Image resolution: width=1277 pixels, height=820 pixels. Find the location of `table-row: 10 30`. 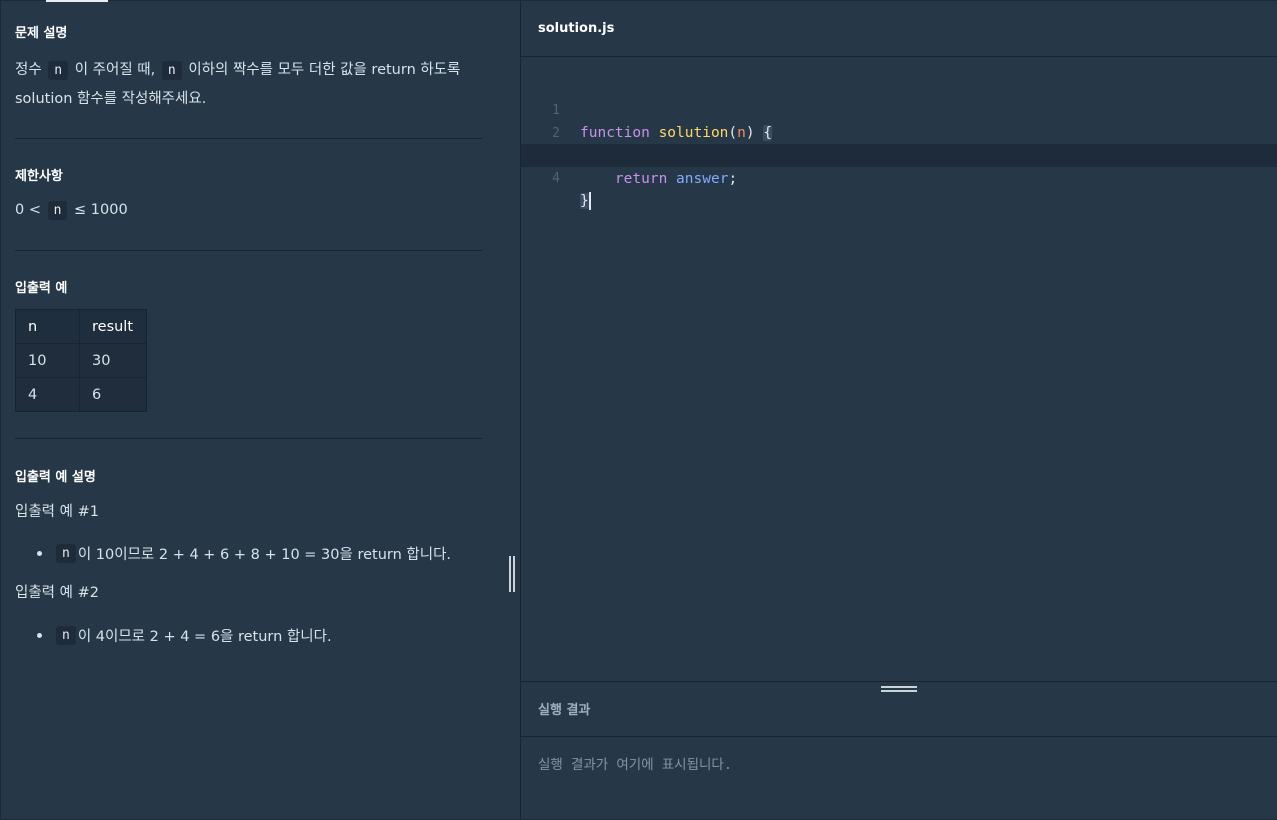

table-row: 10 30 is located at coordinates (81, 360).